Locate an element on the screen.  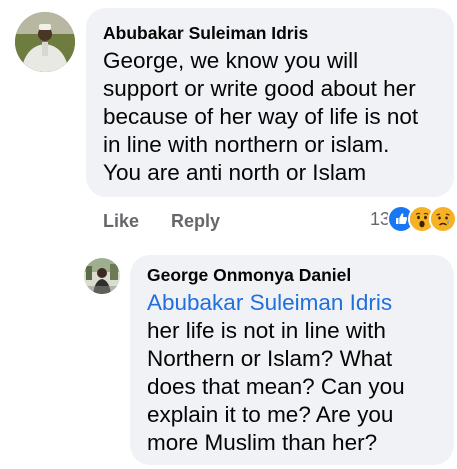
reply-text-line: Northern or Islam? What is located at coordinates (270, 358).